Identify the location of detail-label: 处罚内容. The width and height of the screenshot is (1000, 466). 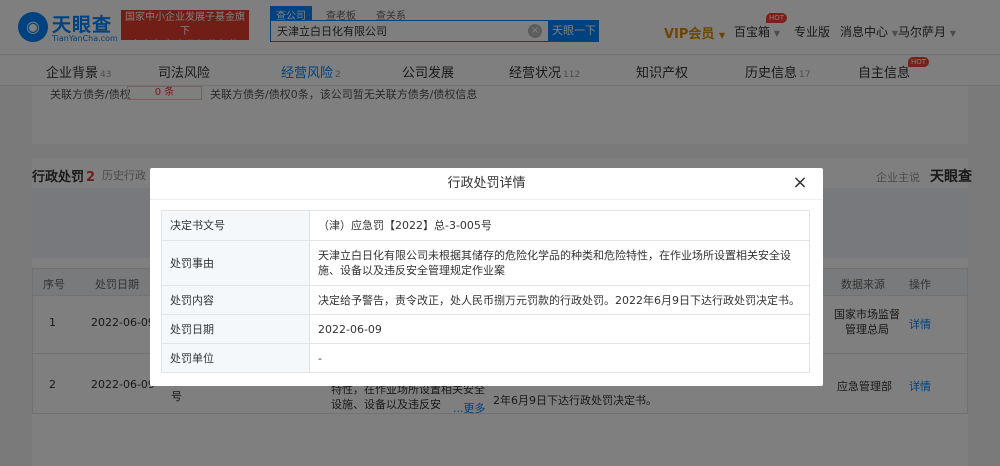
(235, 300).